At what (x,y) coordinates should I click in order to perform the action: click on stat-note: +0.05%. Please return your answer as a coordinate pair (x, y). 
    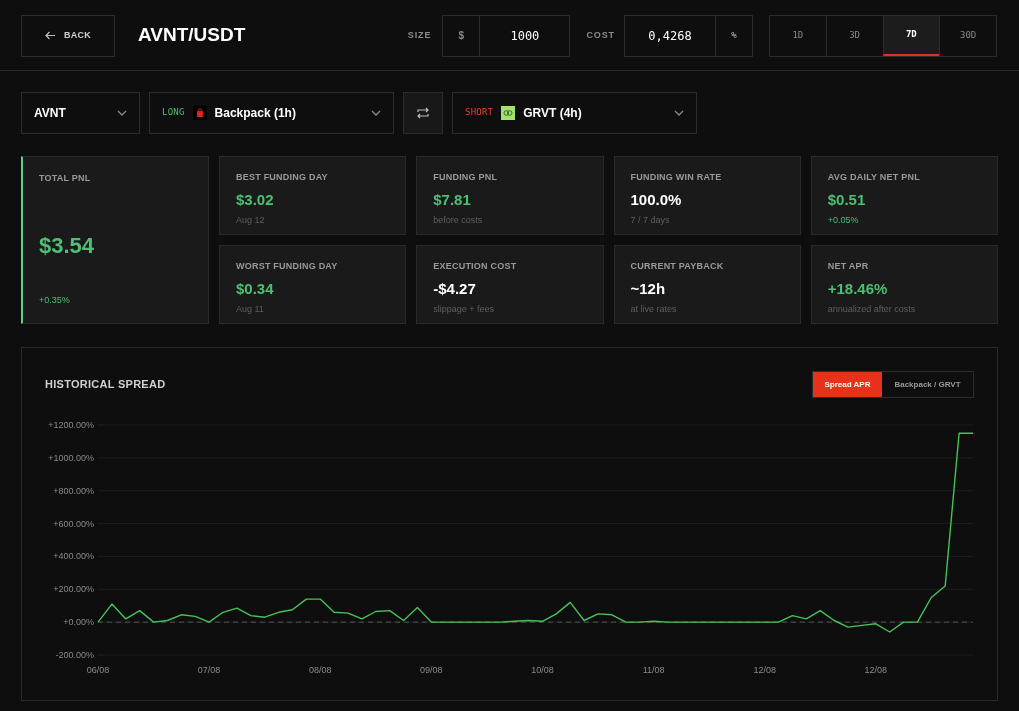
    Looking at the image, I should click on (843, 220).